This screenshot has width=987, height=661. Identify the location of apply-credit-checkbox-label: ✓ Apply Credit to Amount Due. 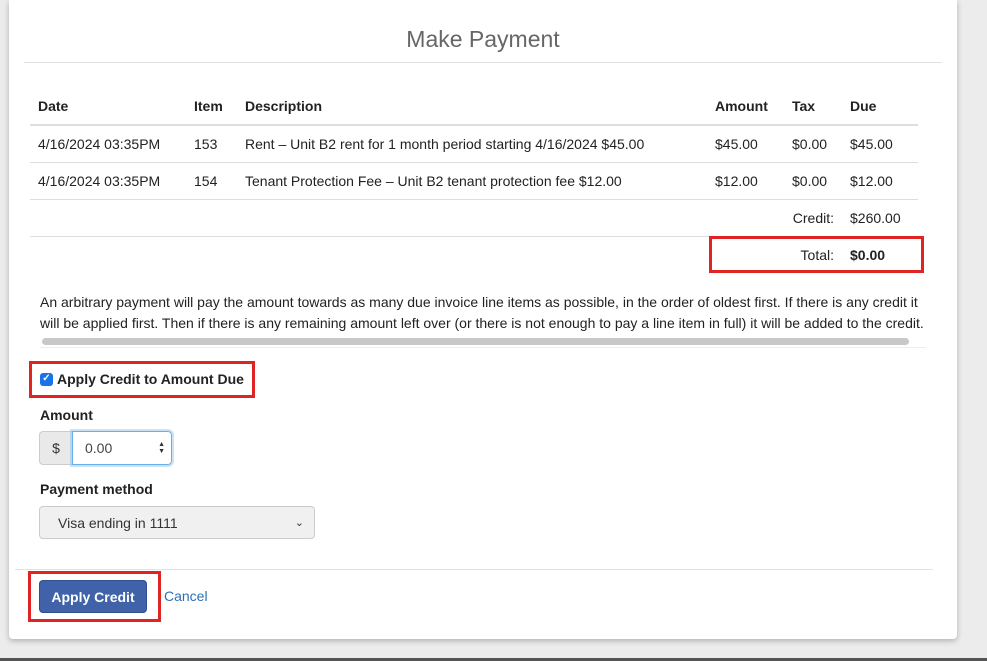
(142, 379).